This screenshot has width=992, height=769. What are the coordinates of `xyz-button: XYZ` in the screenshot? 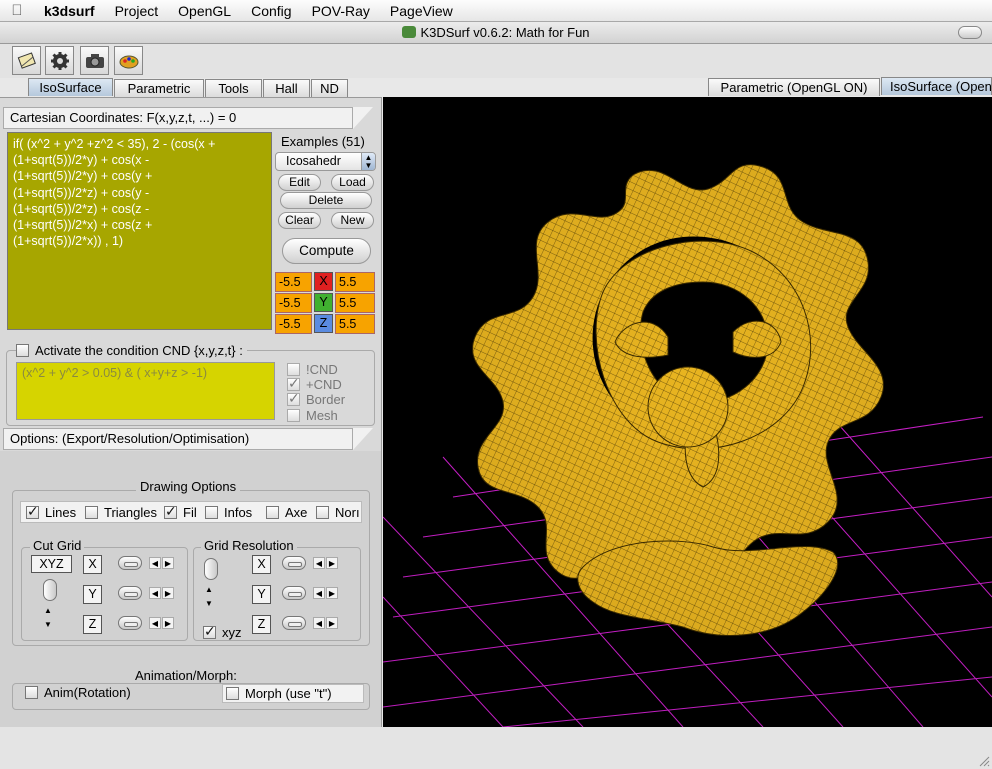 It's located at (51, 564).